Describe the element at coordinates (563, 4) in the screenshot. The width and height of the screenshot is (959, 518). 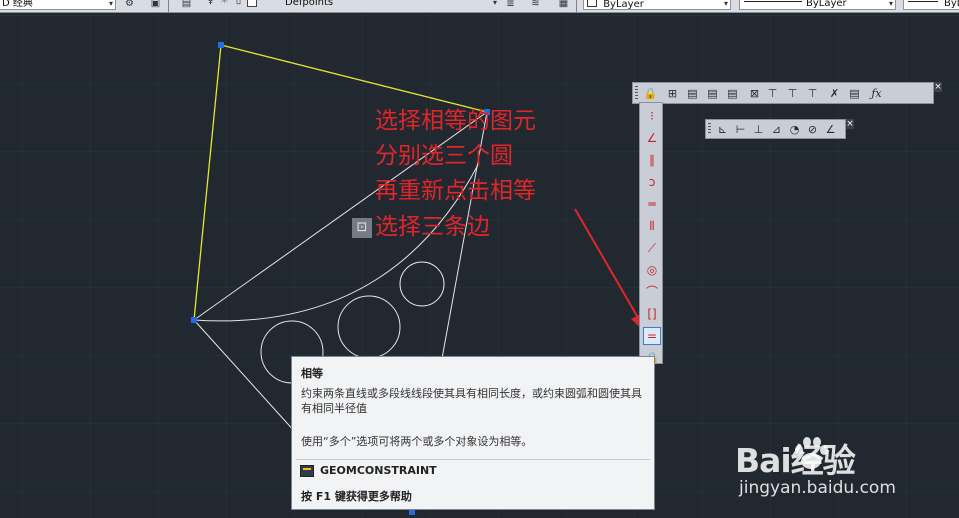
I see `layer-state-icon: ▦` at that location.